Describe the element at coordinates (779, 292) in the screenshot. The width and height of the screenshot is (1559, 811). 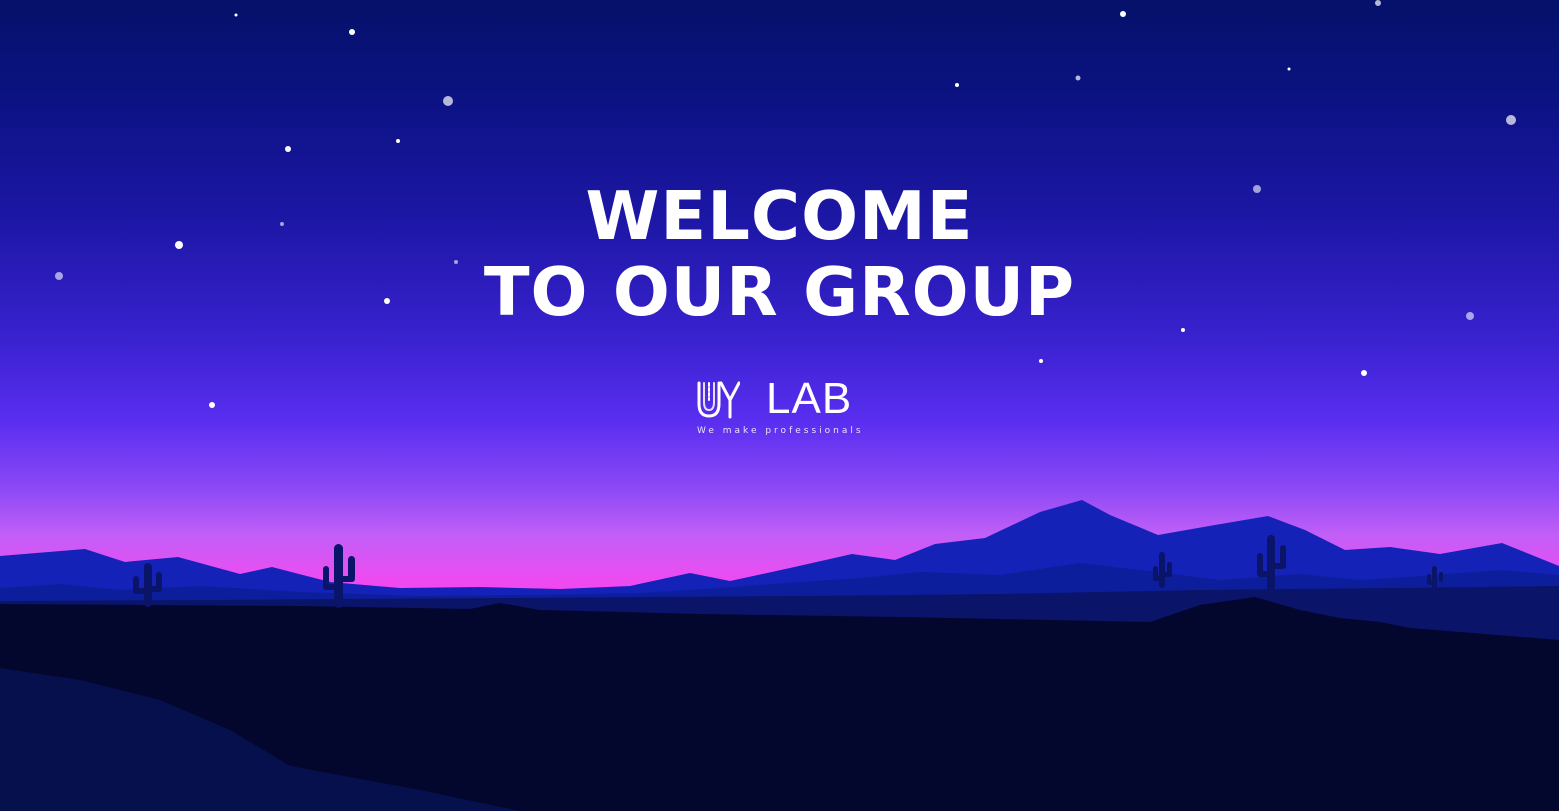
I see `heading-line-2: TO OUR GROUP` at that location.